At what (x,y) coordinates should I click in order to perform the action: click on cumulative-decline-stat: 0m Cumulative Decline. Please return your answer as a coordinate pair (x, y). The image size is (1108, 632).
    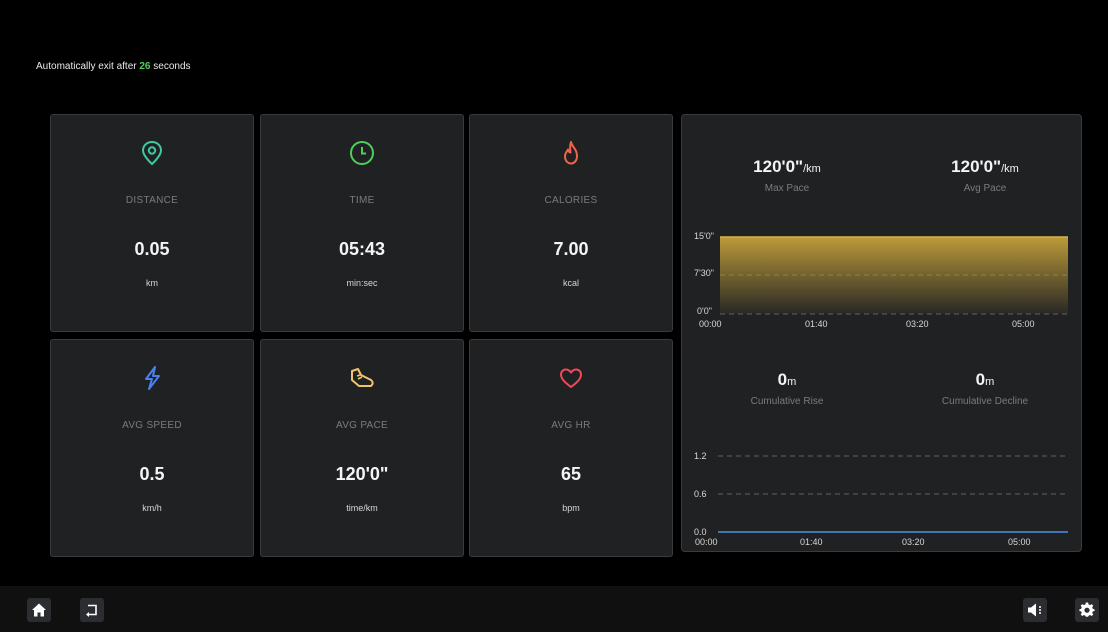
    Looking at the image, I should click on (985, 388).